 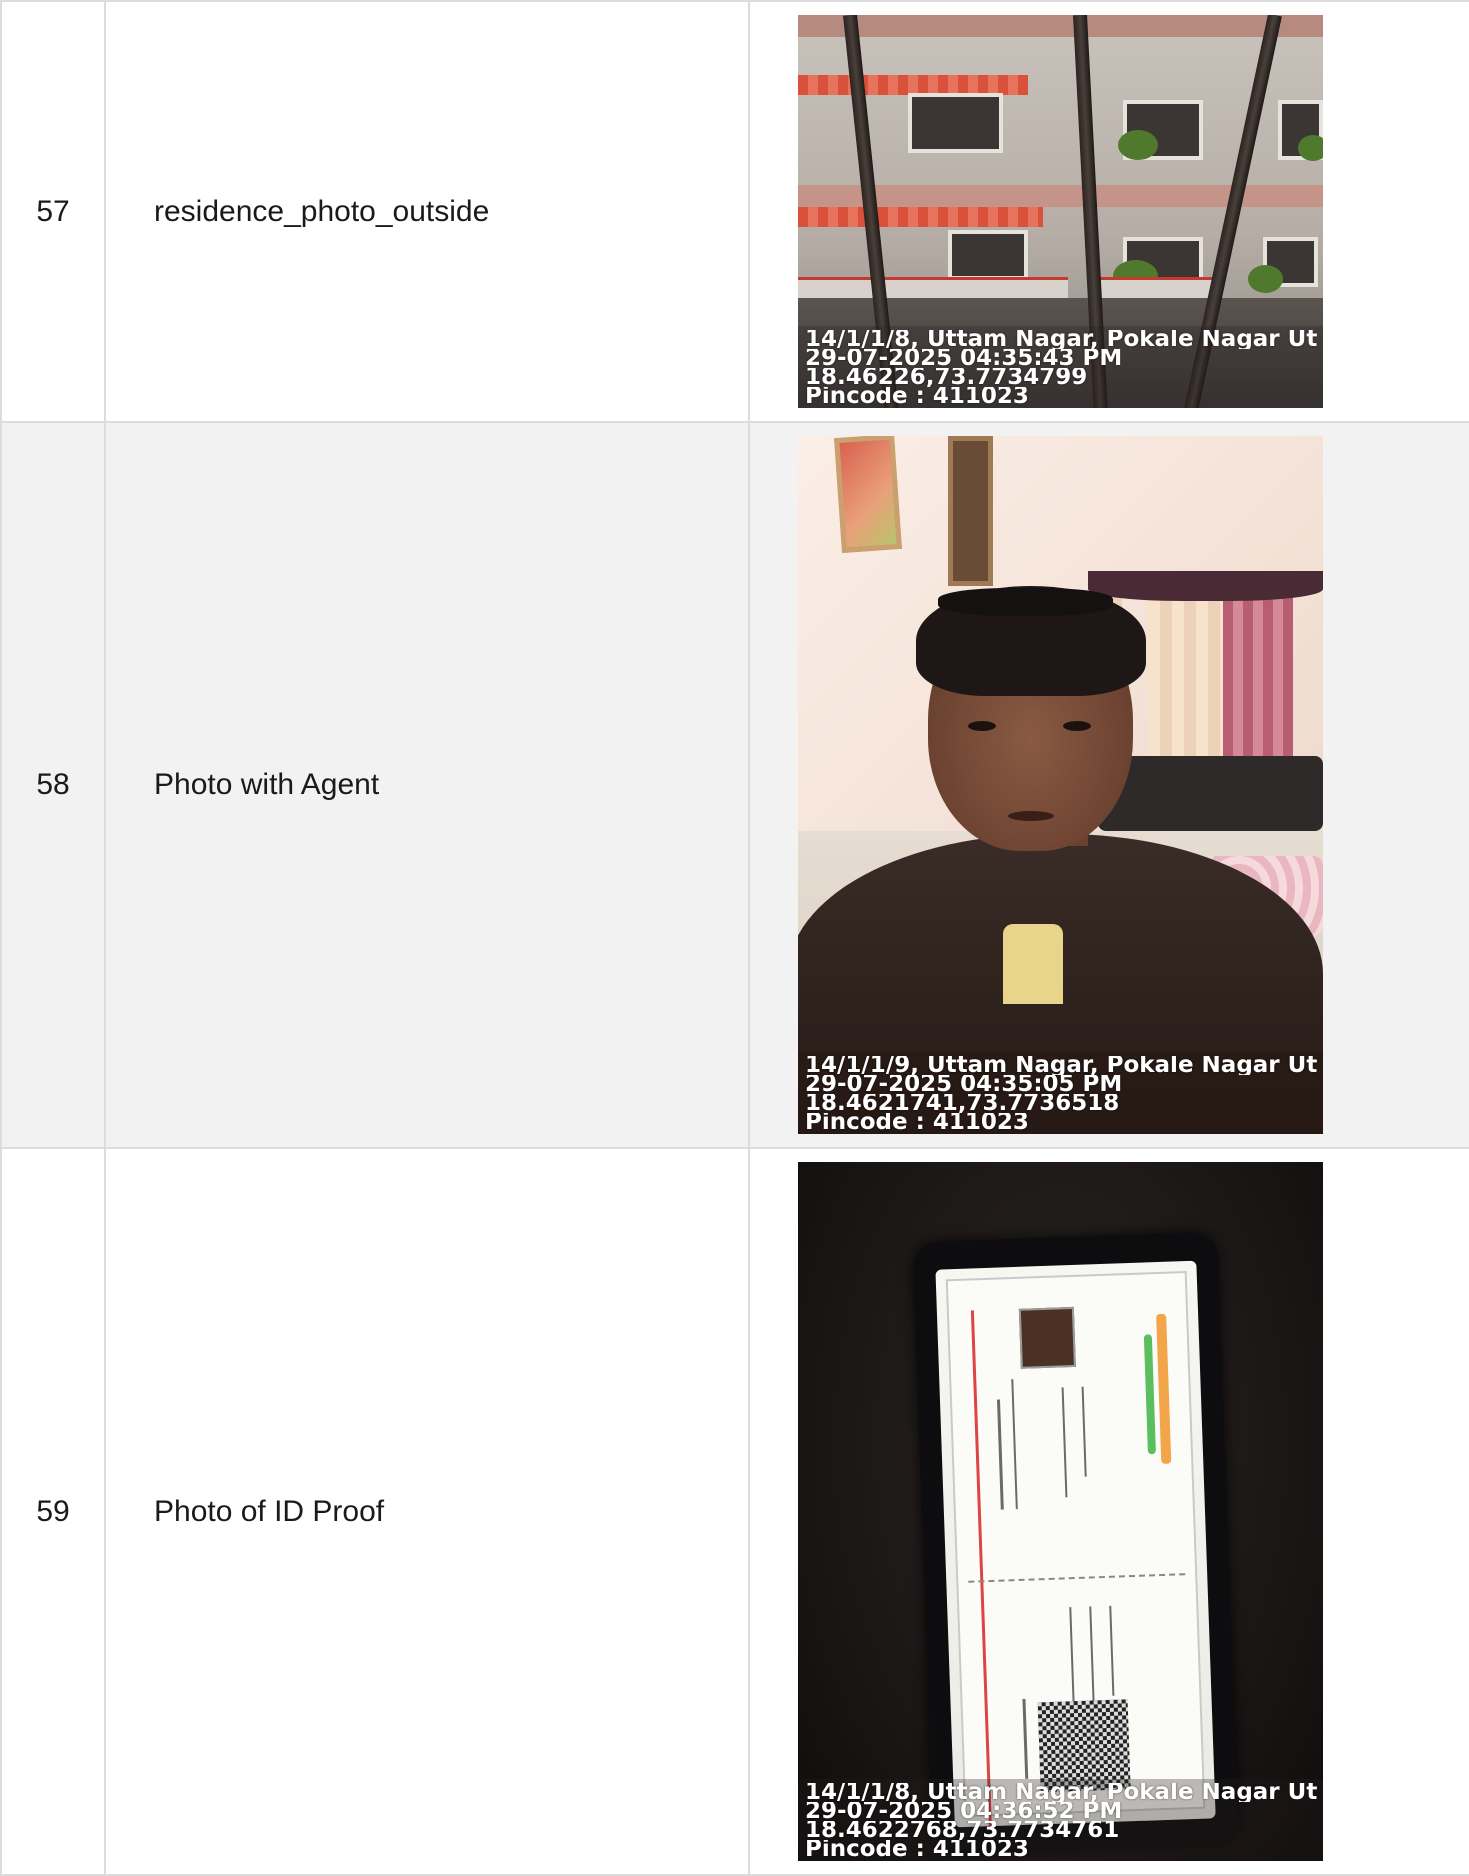 What do you see at coordinates (53, 785) in the screenshot?
I see `row-number: 58` at bounding box center [53, 785].